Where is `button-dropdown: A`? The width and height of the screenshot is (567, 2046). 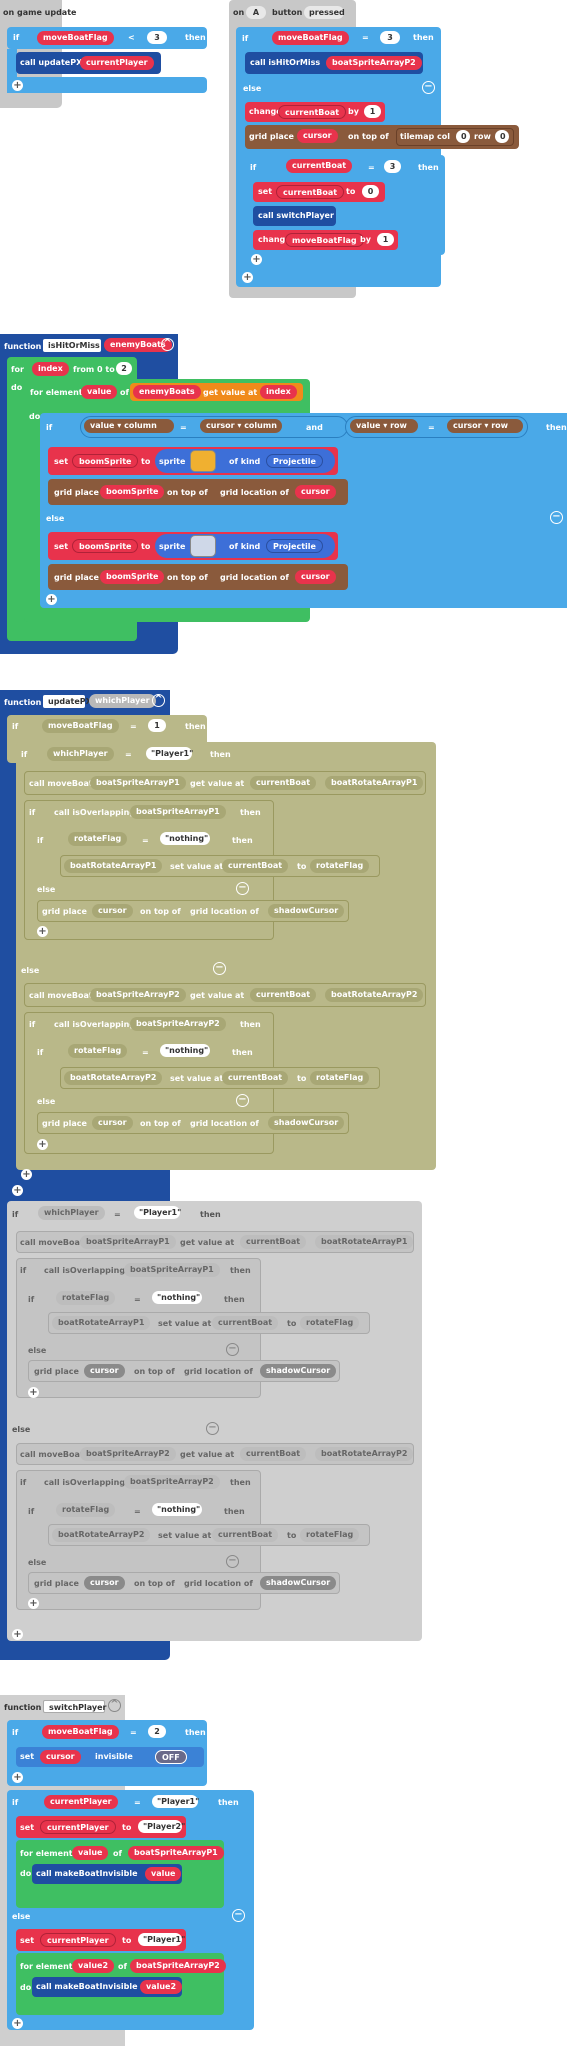 button-dropdown: A is located at coordinates (256, 12).